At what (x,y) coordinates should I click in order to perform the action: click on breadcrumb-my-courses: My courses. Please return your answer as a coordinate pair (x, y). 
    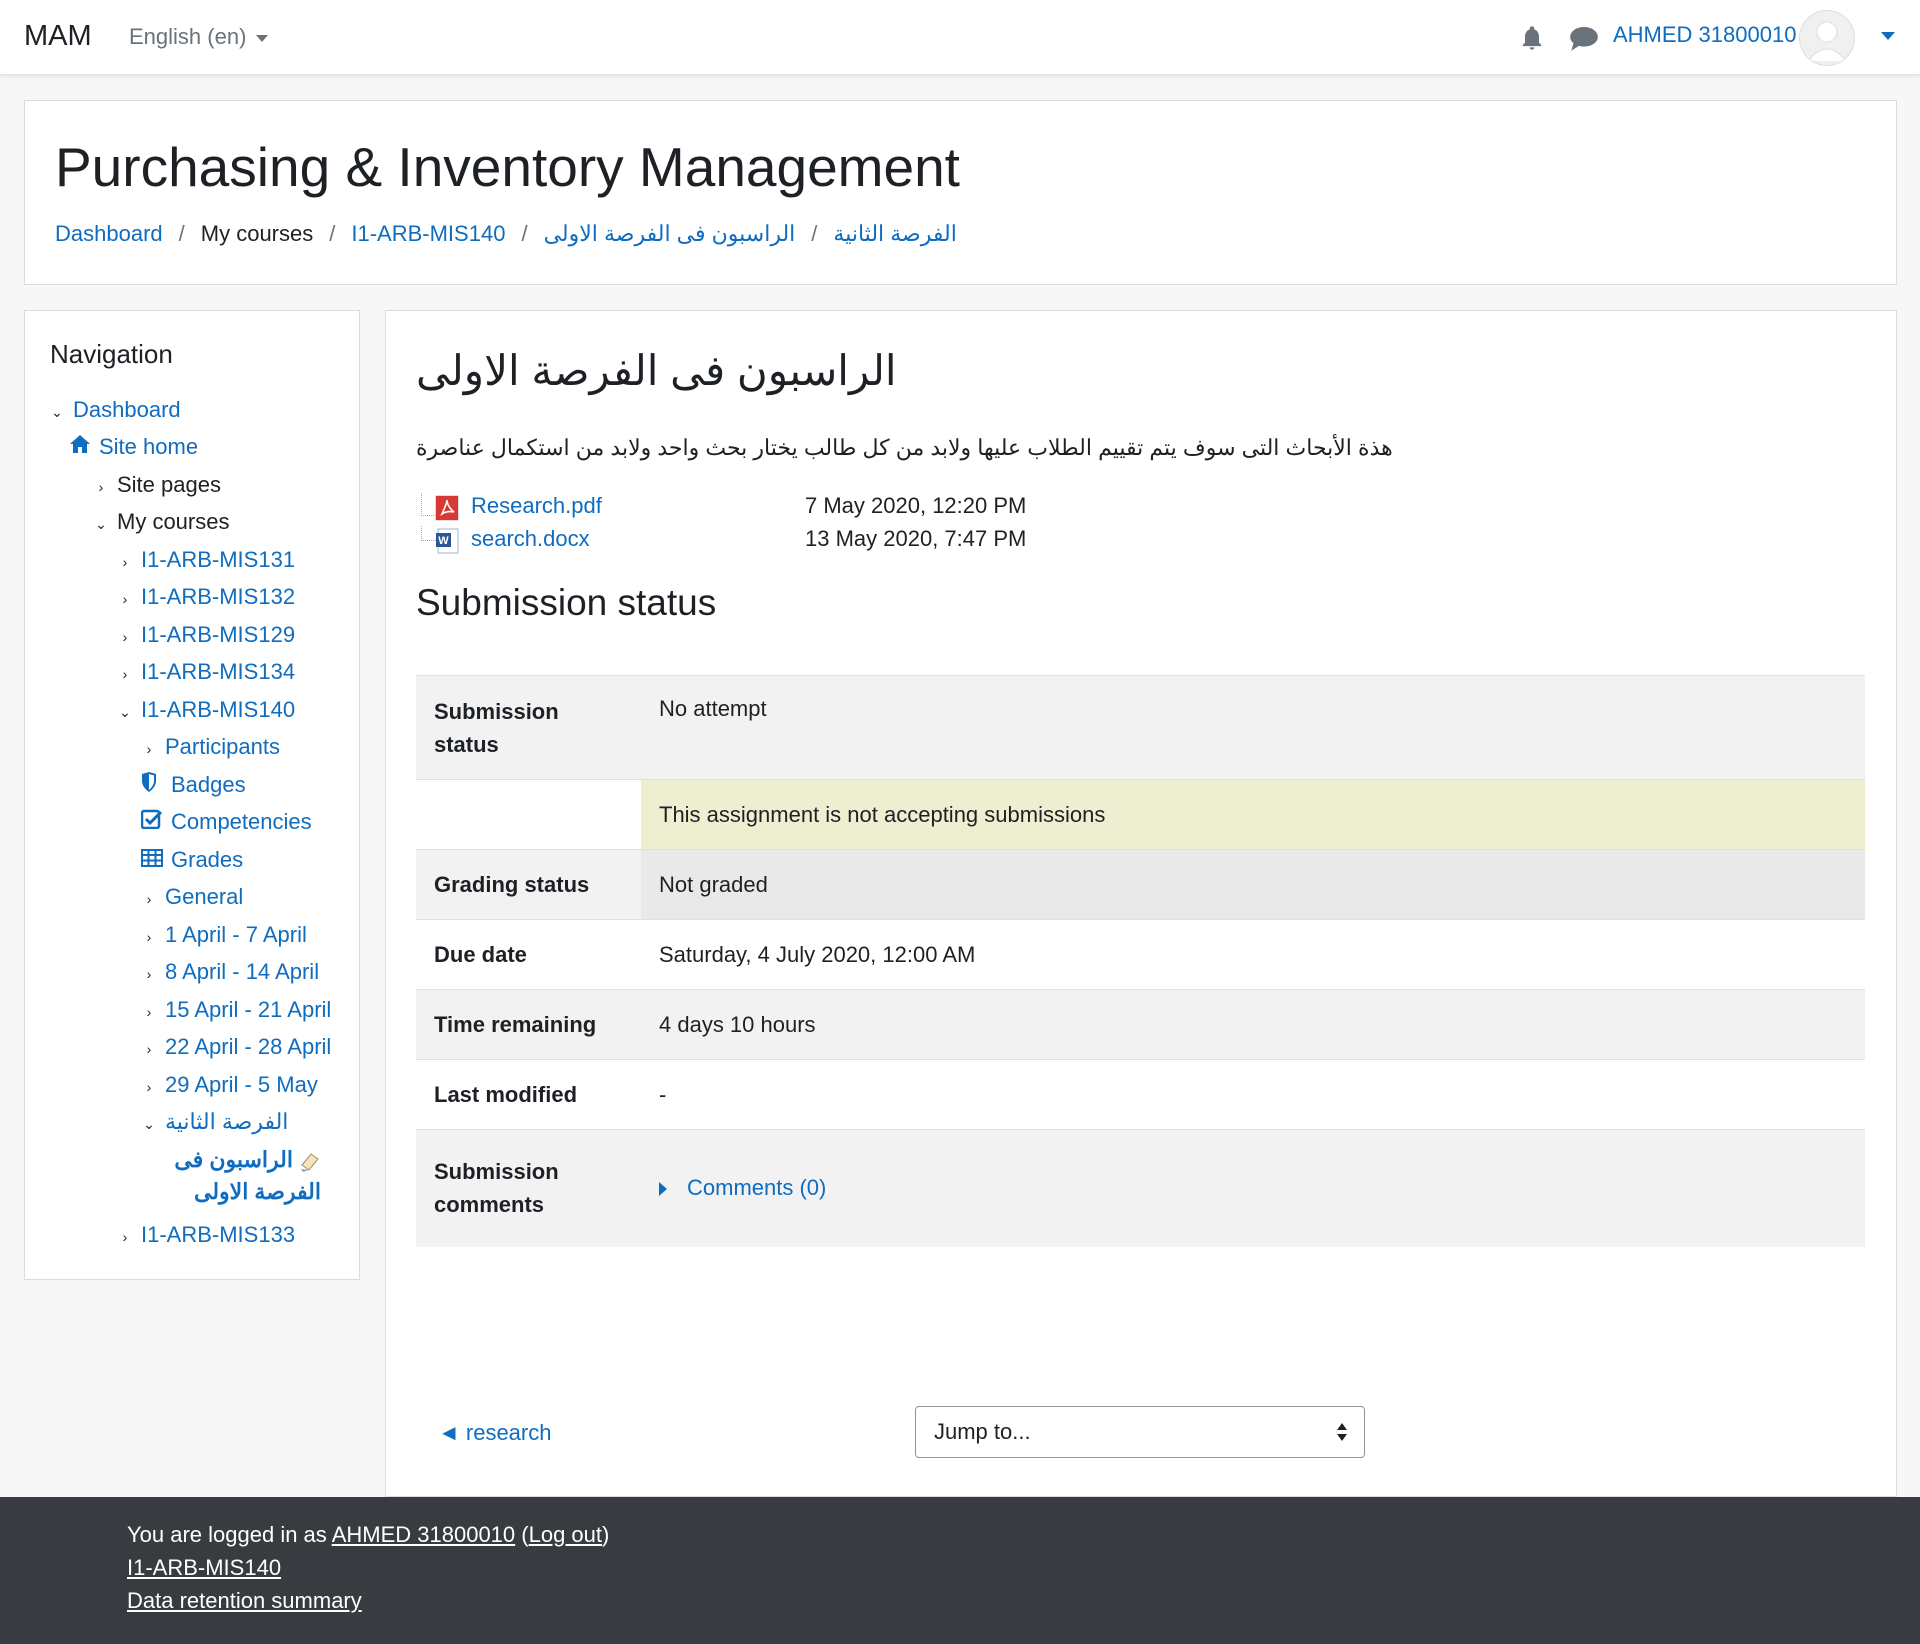
    Looking at the image, I should click on (257, 233).